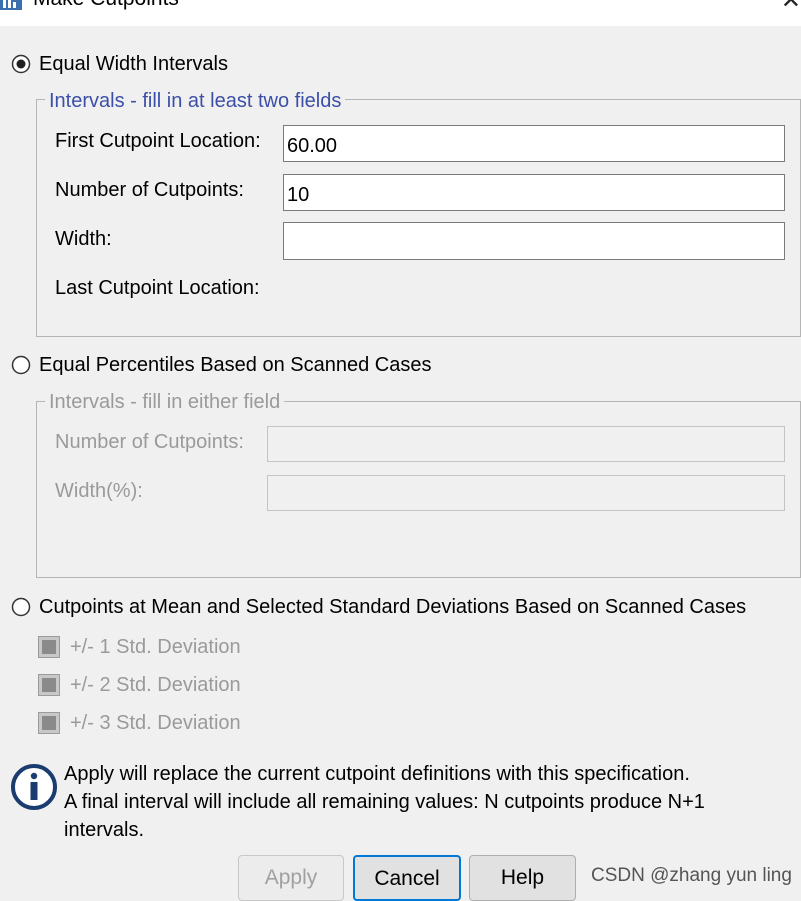 The width and height of the screenshot is (801, 901). Describe the element at coordinates (158, 141) in the screenshot. I see `first-cutpoint-label: First Cutpoint Location:` at that location.